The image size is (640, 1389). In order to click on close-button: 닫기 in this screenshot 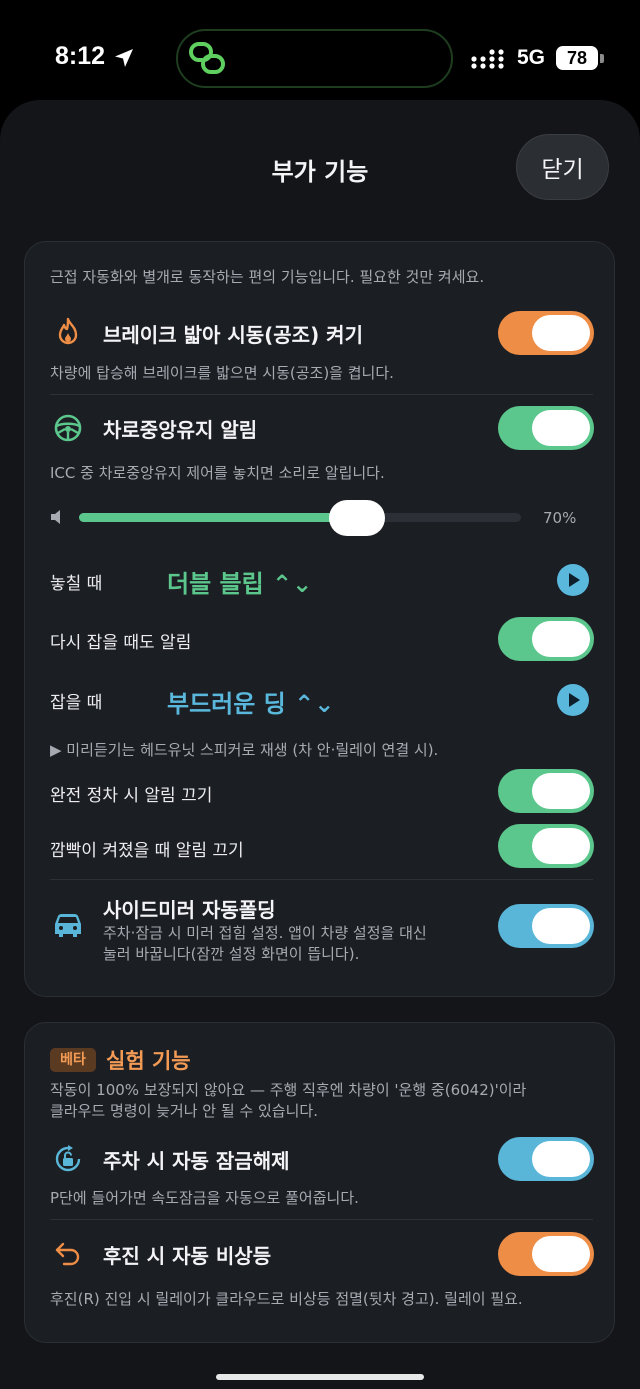, I will do `click(562, 167)`.